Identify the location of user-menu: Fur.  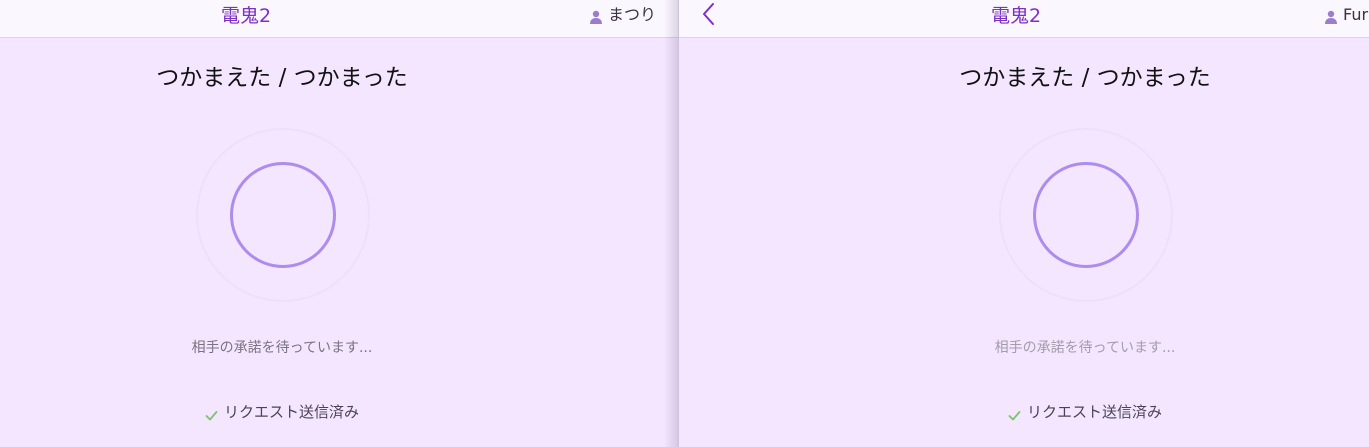
(1346, 15).